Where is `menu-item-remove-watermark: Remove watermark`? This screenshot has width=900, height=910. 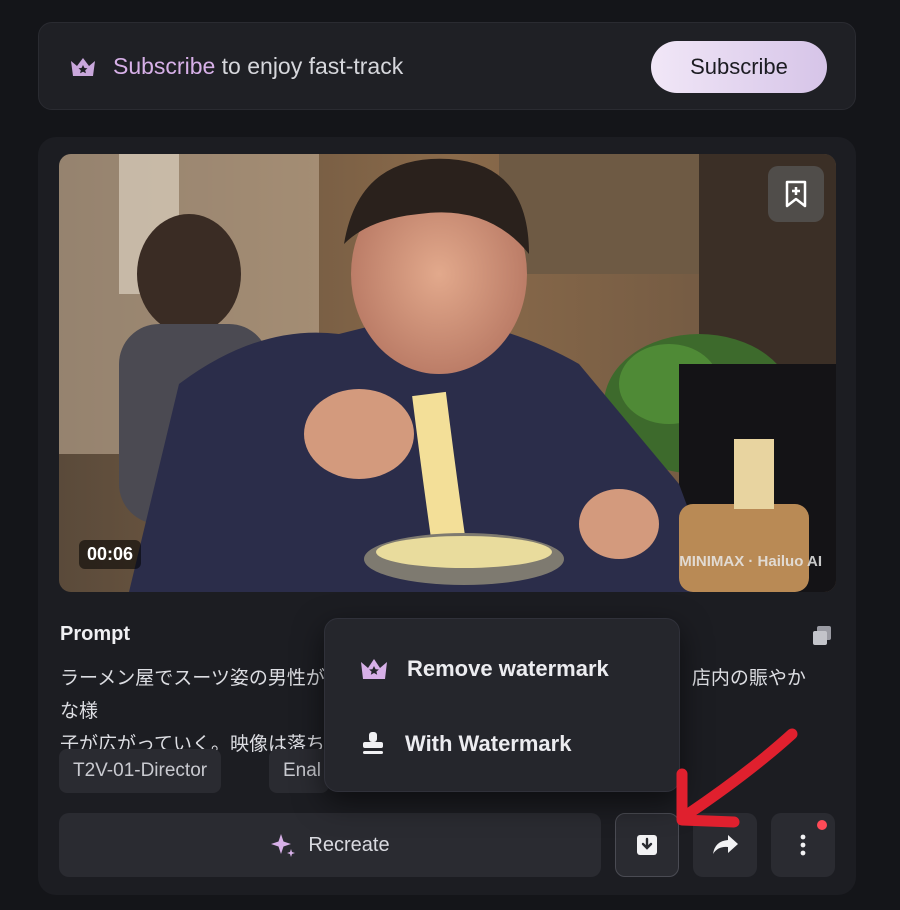 menu-item-remove-watermark: Remove watermark is located at coordinates (502, 669).